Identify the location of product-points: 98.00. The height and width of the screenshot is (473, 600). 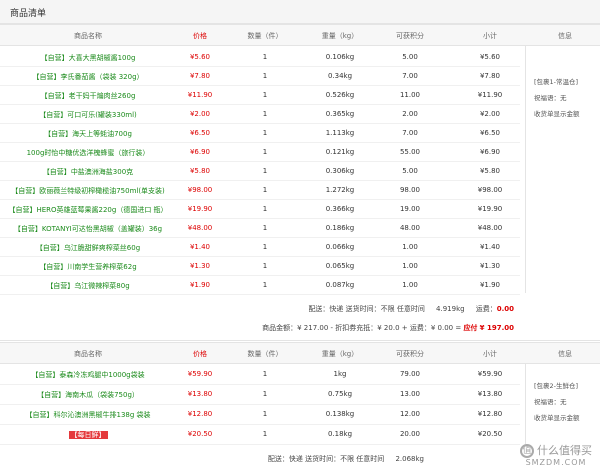
(410, 190).